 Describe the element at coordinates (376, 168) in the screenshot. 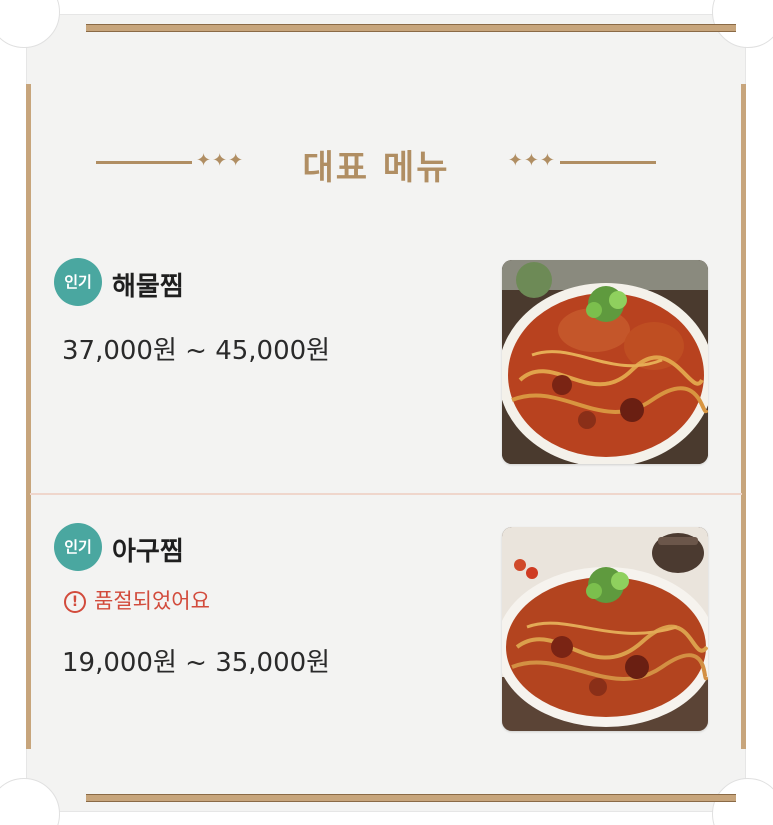

I see `section-title: 대표 메뉴` at that location.